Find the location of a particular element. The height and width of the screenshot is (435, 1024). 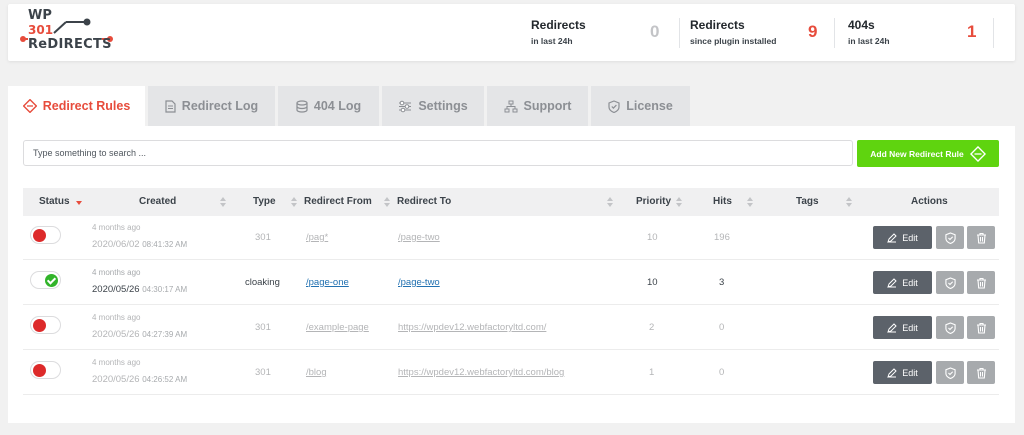

created-date: 2020/05/26 04:27:39 AM is located at coordinates (140, 334).